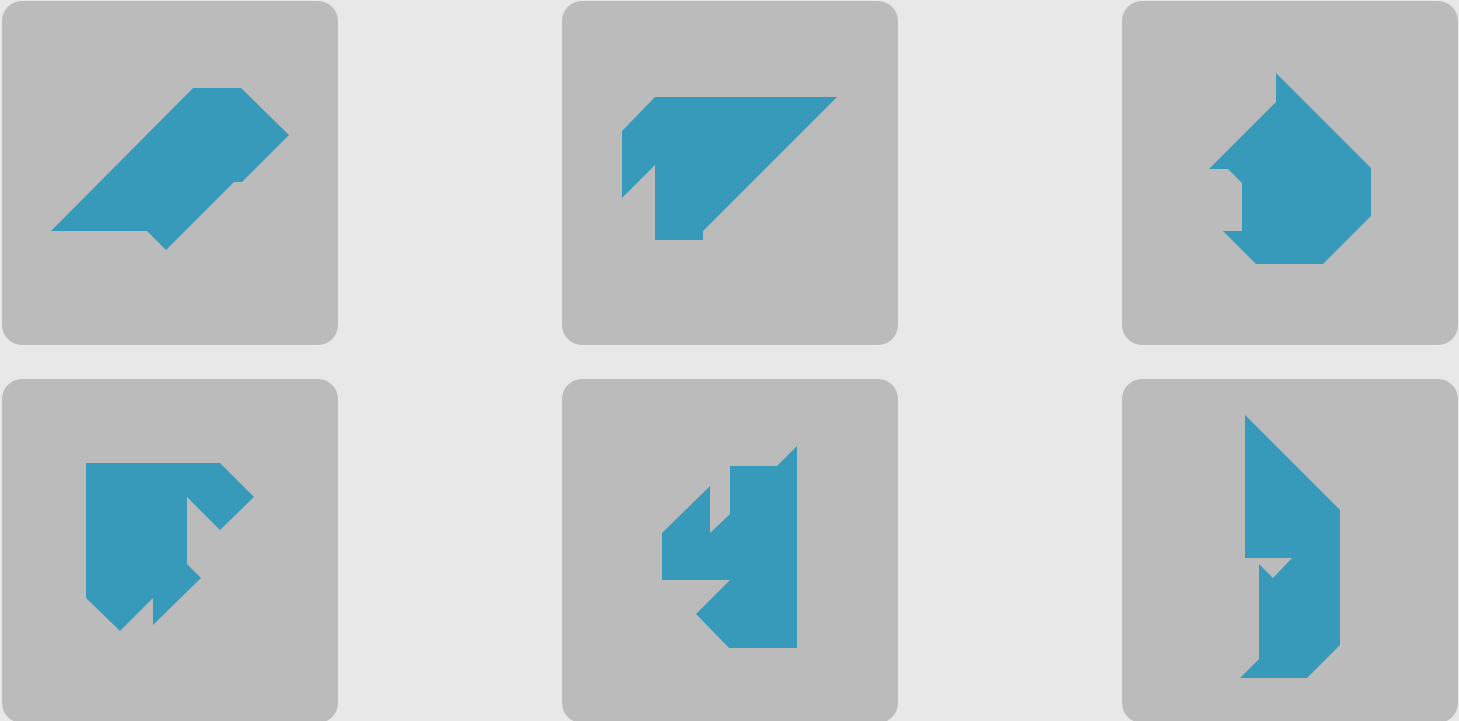 The image size is (1459, 721). I want to click on tangram-silhouette-5-icon, so click(729, 547).